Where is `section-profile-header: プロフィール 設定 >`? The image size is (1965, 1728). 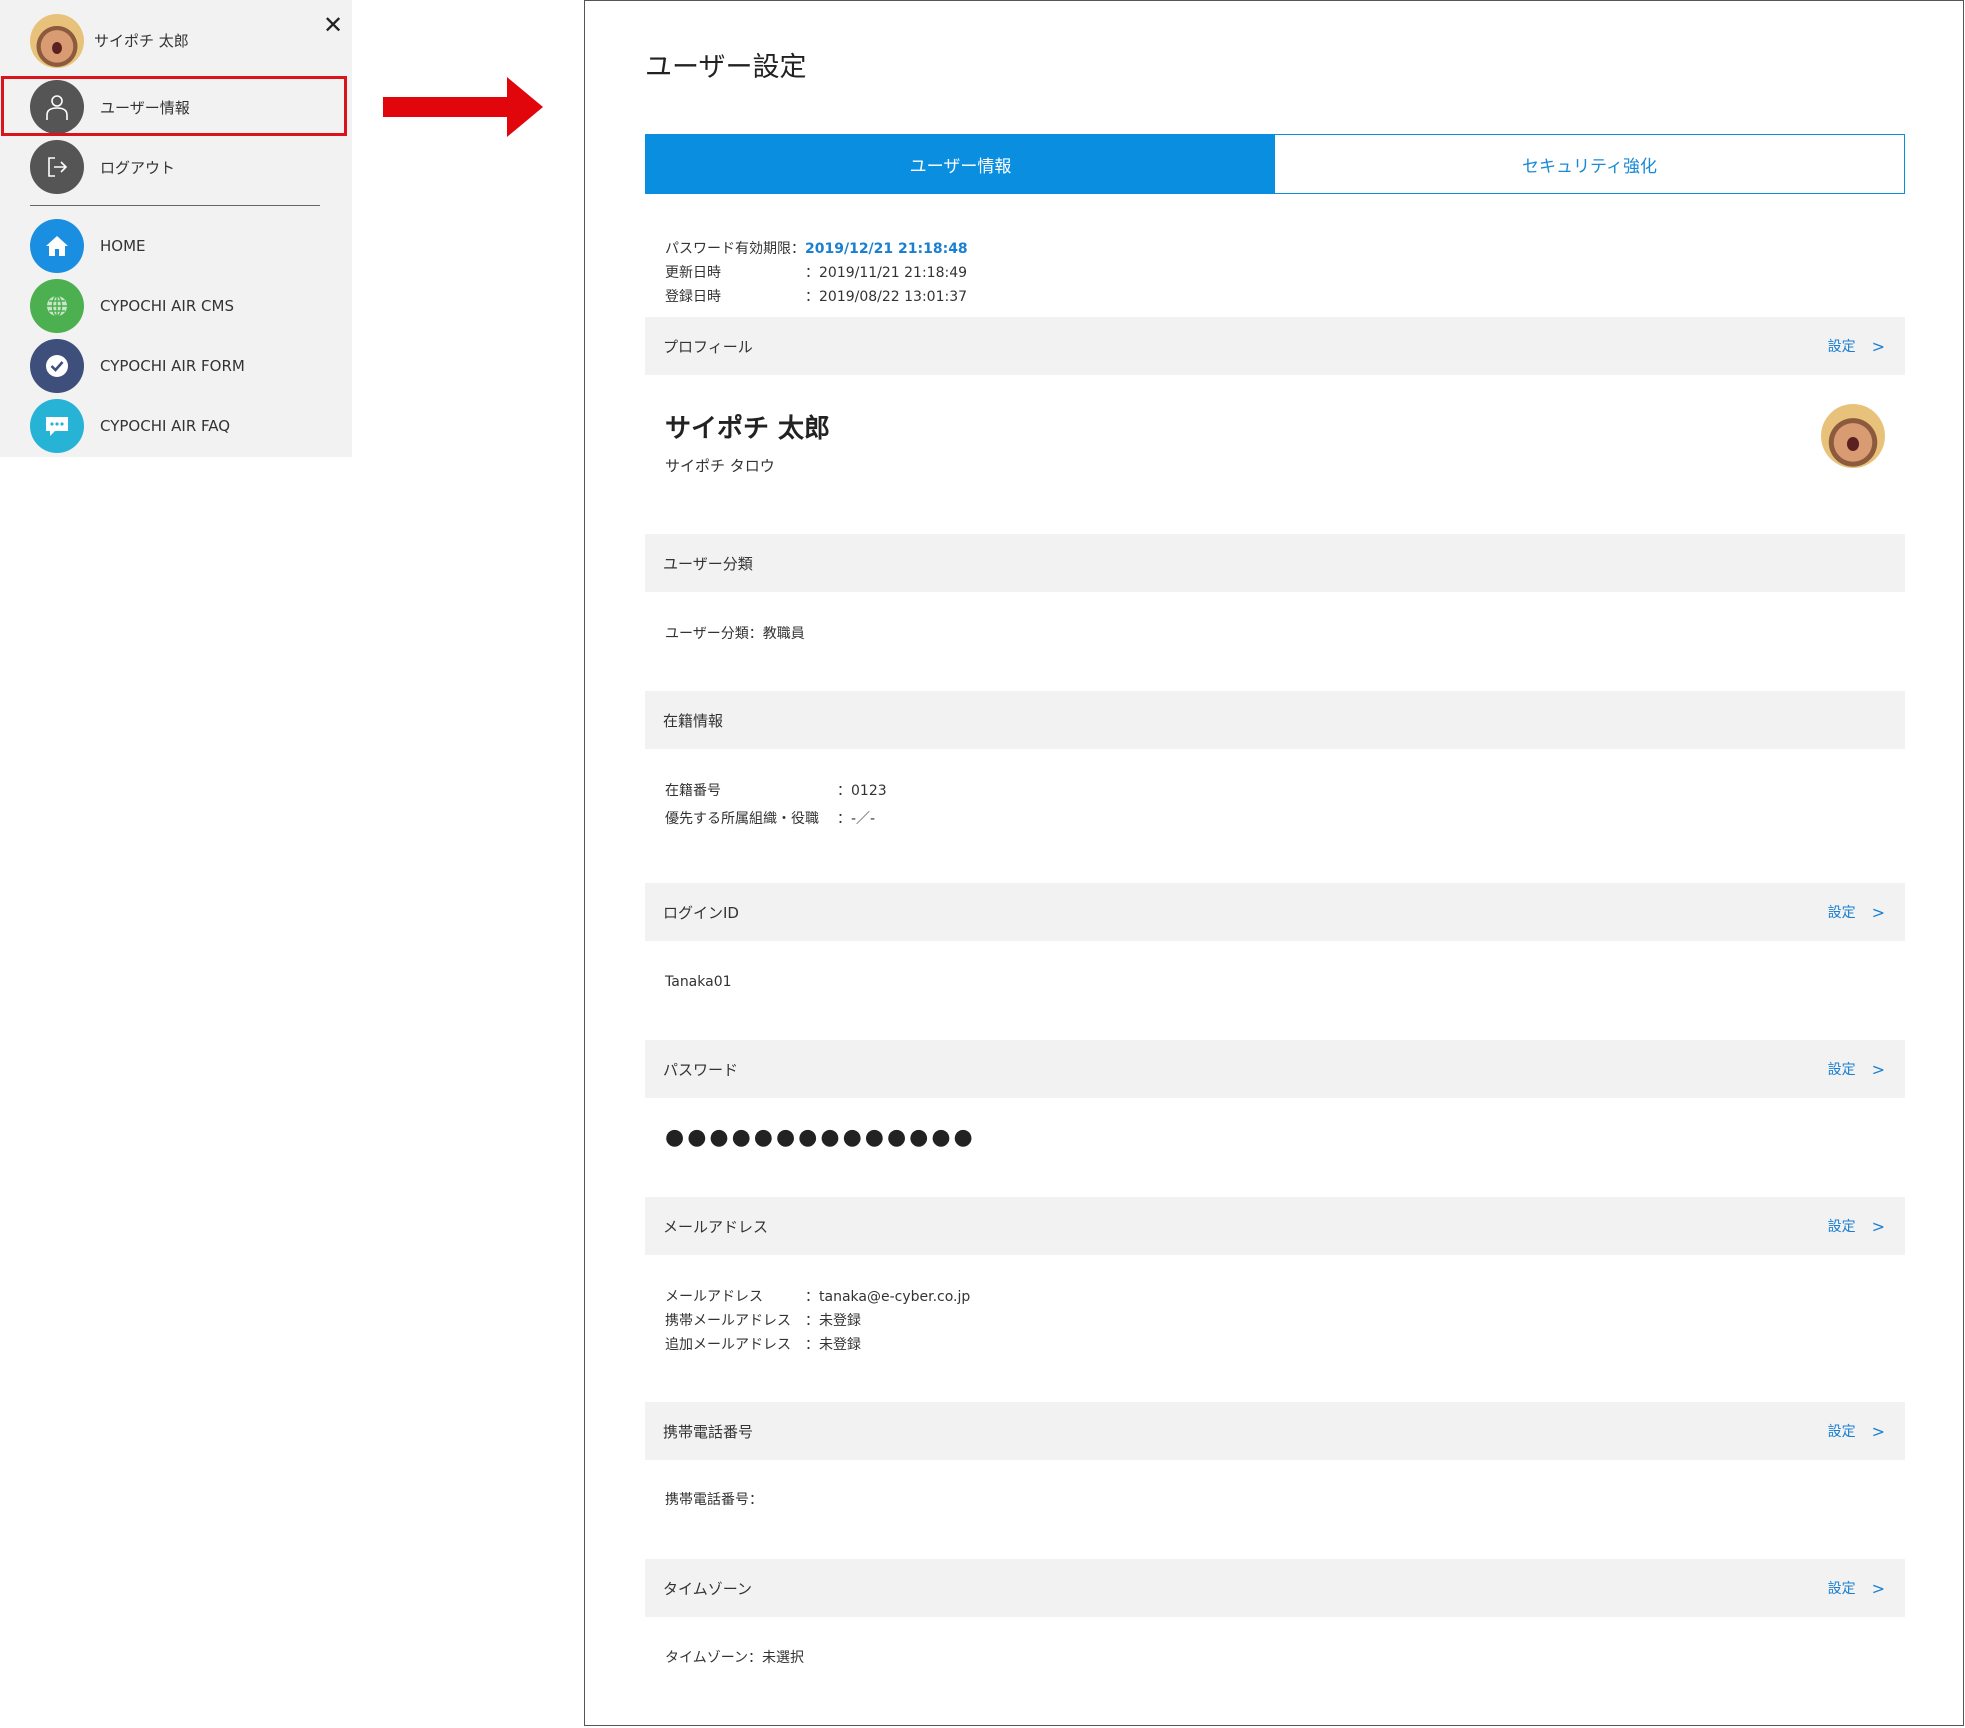
section-profile-header: プロフィール 設定 > is located at coordinates (1275, 346).